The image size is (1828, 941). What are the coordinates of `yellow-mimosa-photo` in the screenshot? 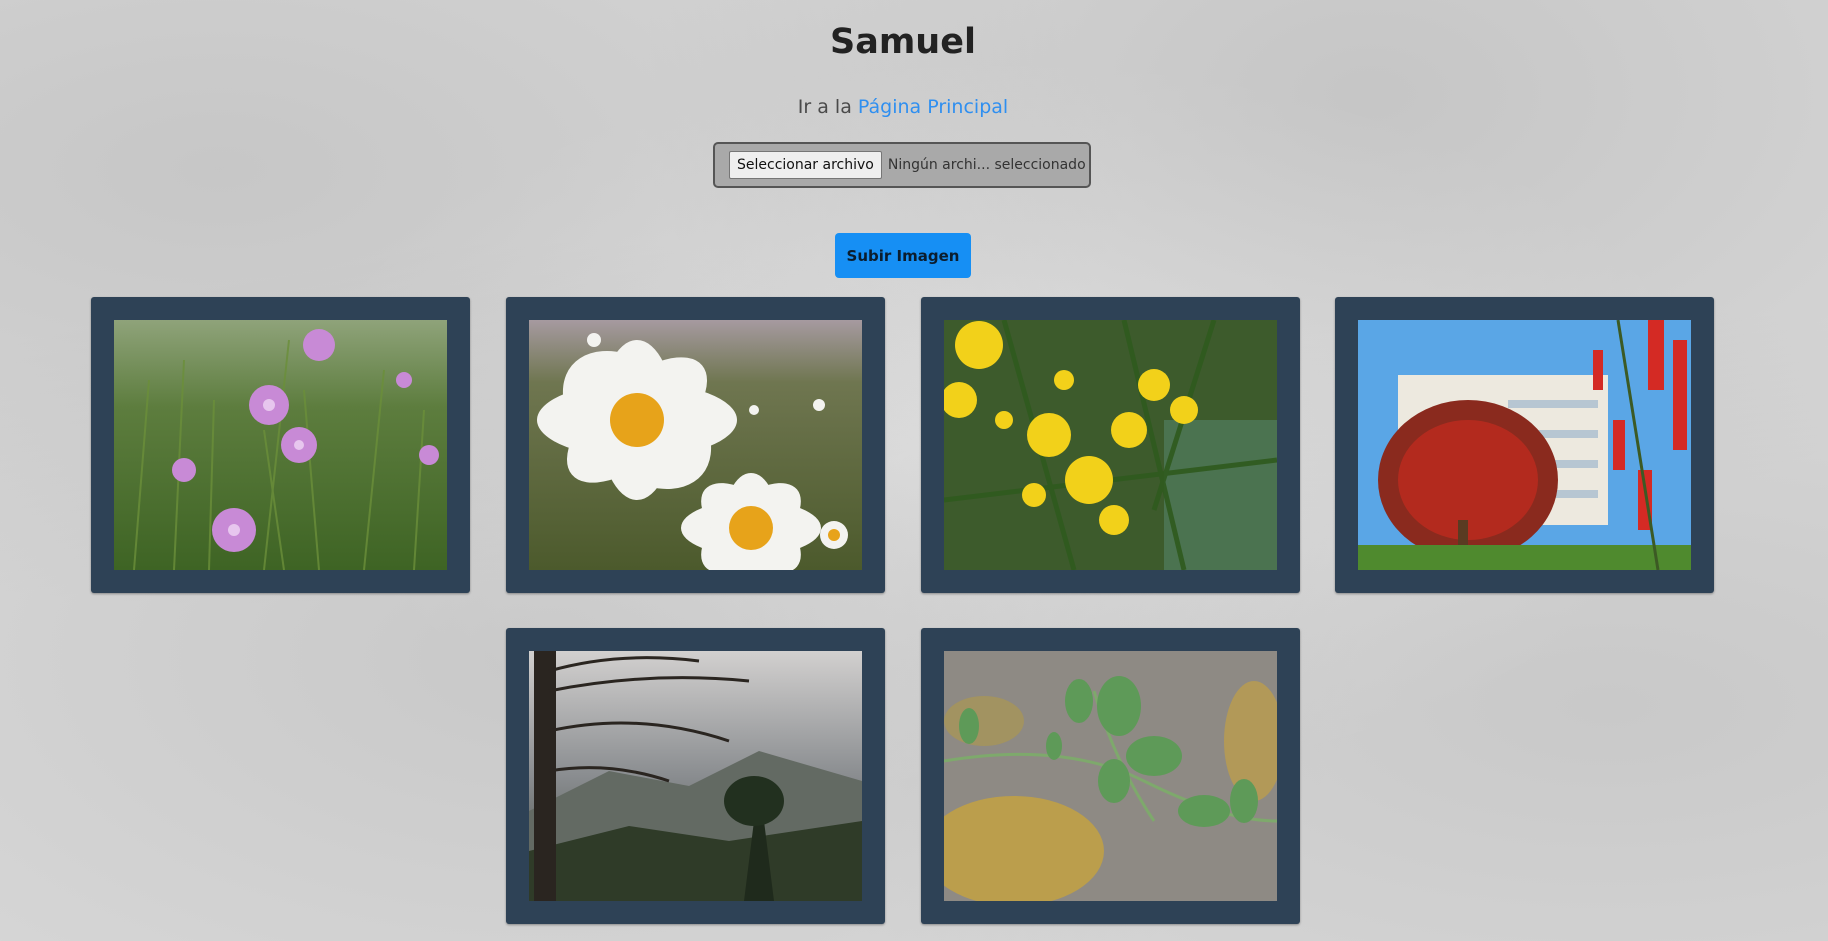 It's located at (1110, 445).